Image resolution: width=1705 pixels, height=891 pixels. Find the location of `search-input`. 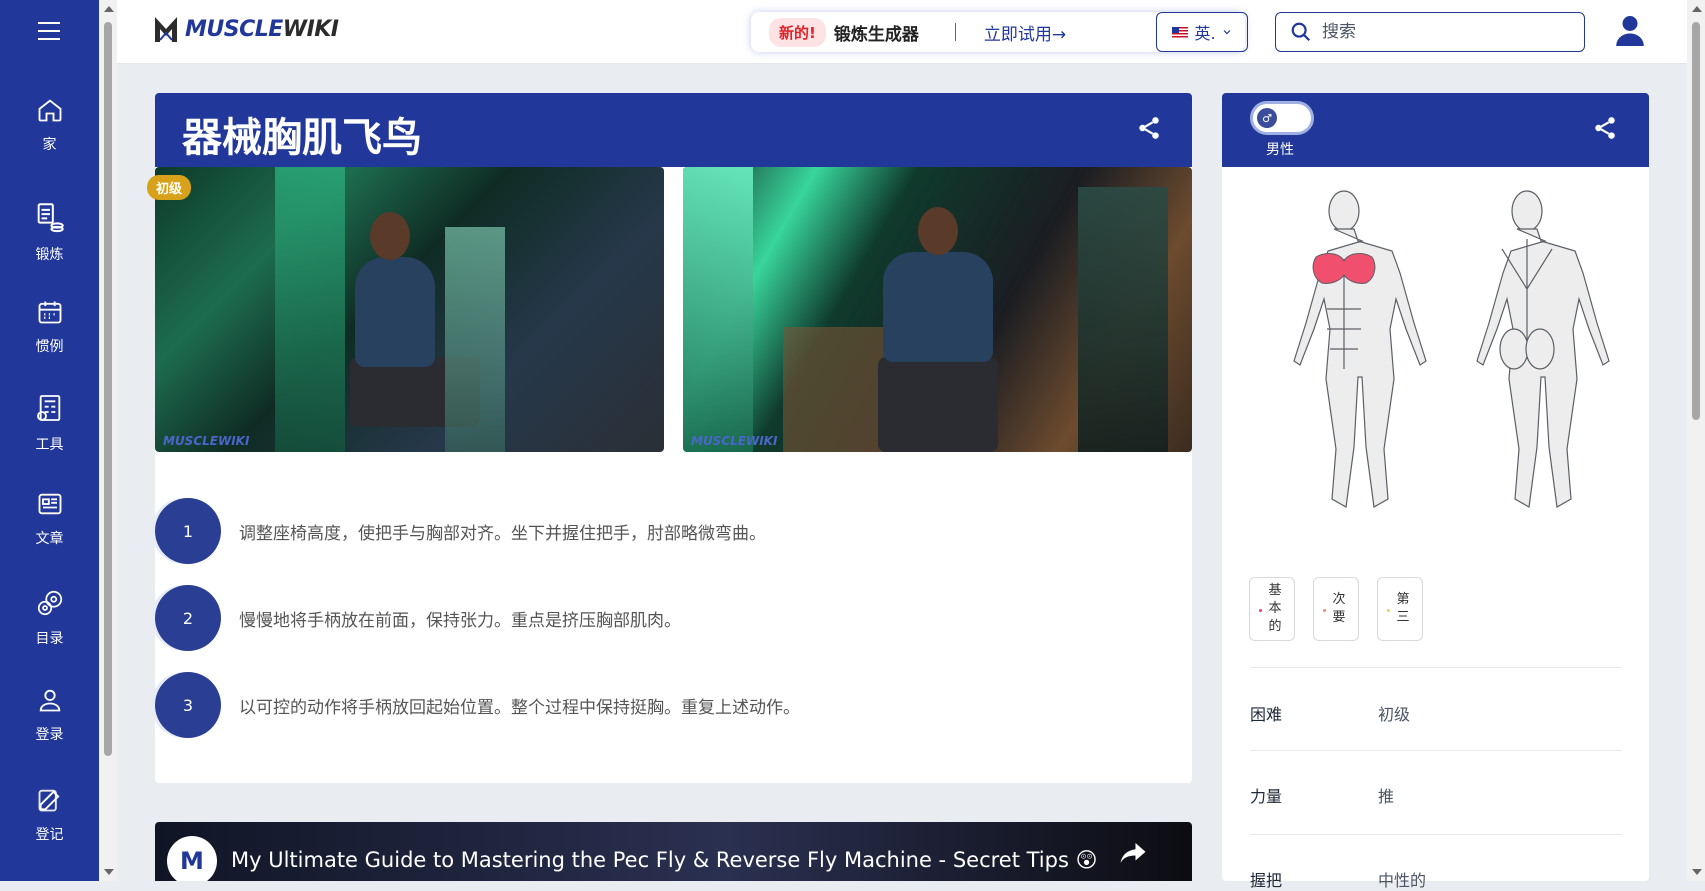

search-input is located at coordinates (1442, 32).